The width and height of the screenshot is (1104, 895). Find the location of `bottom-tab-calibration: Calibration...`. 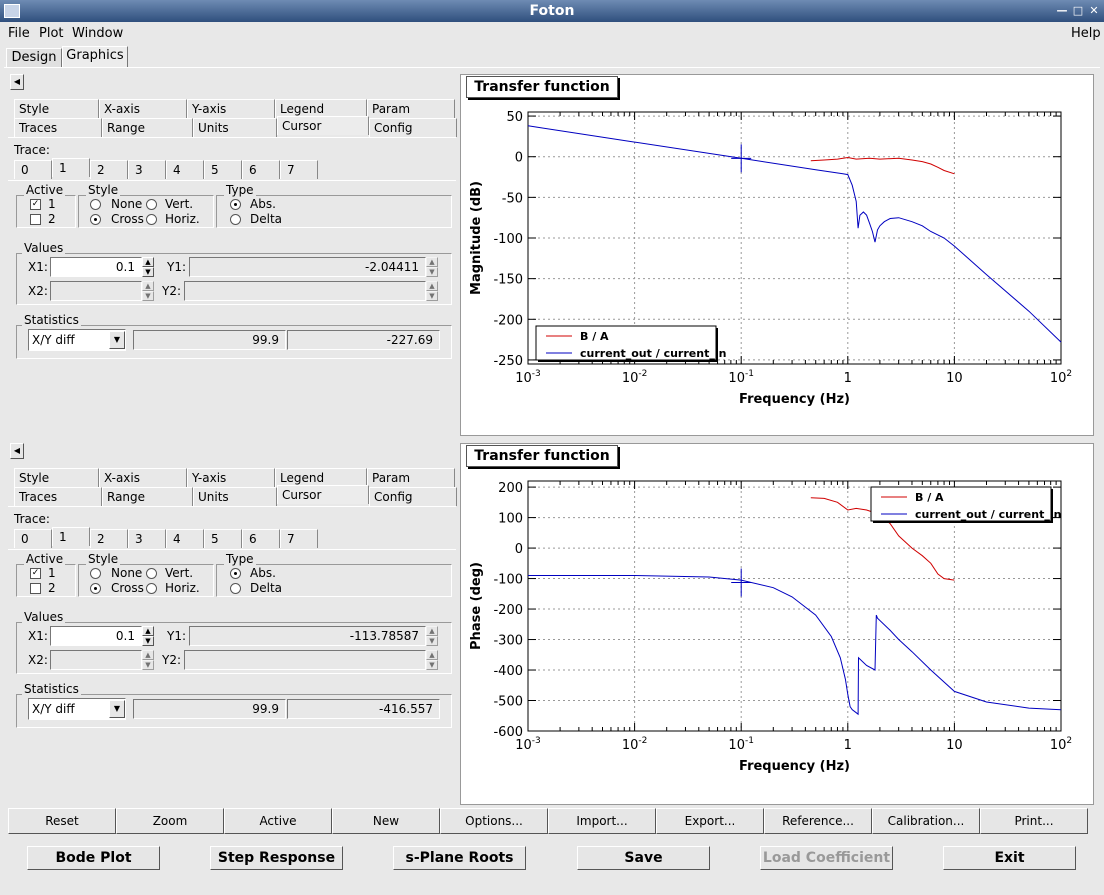

bottom-tab-calibration: Calibration... is located at coordinates (926, 821).